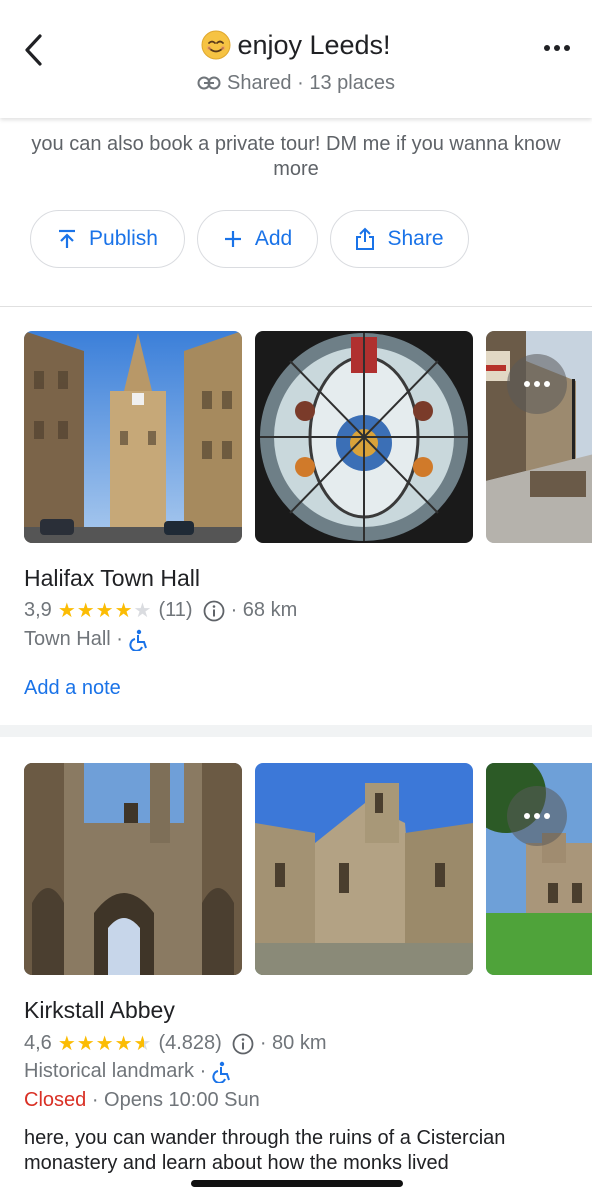 The width and height of the screenshot is (592, 1200). I want to click on rating-row: 3,9 ★★★★★ (11) · 68 km, so click(160, 610).